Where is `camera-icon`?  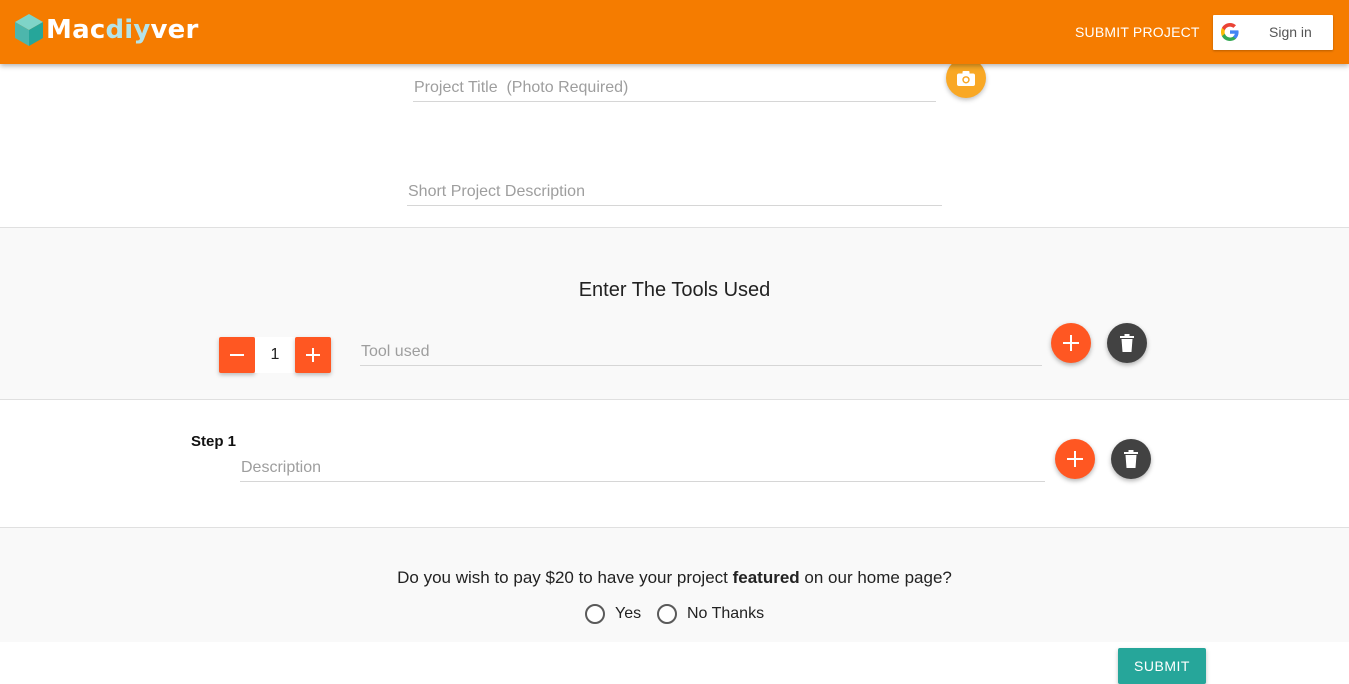
camera-icon is located at coordinates (966, 78).